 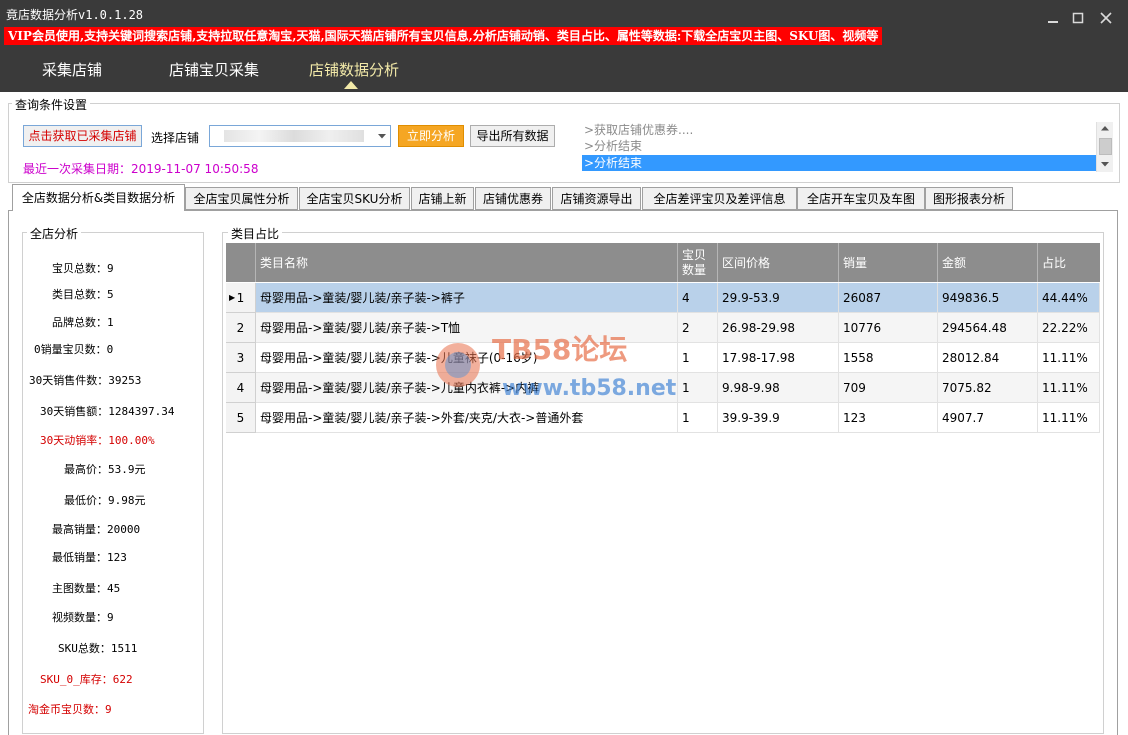 What do you see at coordinates (72, 69) in the screenshot?
I see `nav-tab-collect-store: 采集店铺` at bounding box center [72, 69].